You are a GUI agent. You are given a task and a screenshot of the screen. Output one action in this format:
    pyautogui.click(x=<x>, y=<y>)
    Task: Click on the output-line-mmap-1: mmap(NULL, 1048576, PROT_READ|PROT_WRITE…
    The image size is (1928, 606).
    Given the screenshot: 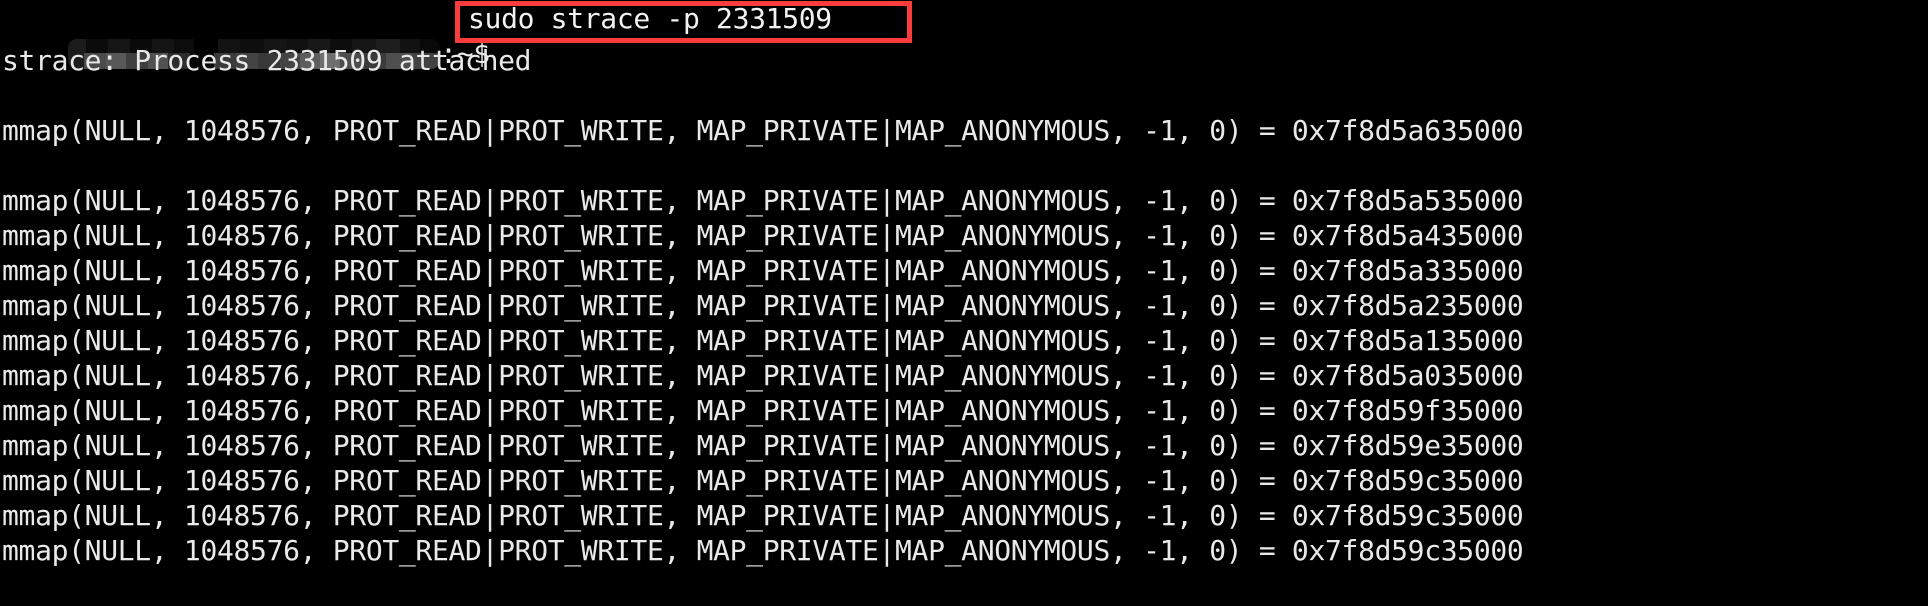 What is the action you would take?
    pyautogui.click(x=763, y=130)
    